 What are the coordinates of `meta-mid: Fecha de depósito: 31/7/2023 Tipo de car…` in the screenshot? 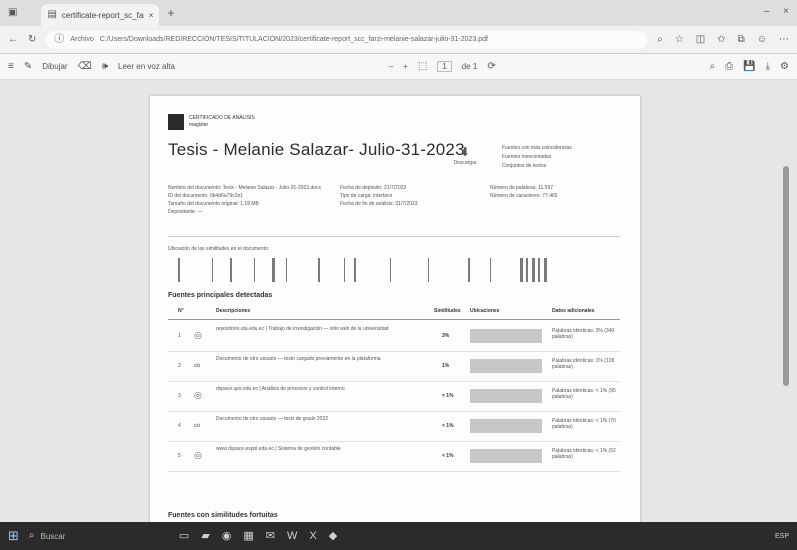 It's located at (379, 196).